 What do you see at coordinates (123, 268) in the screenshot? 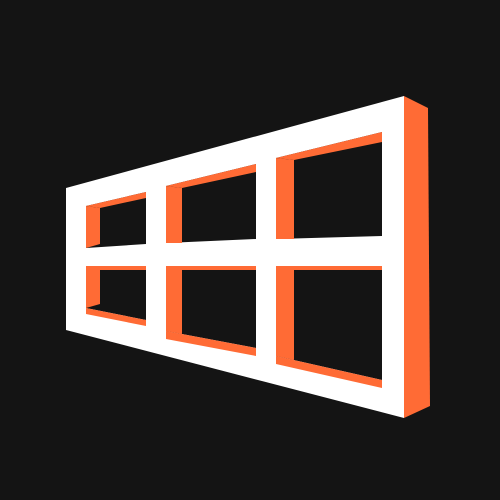
I see `bevel-bottom-left-top` at bounding box center [123, 268].